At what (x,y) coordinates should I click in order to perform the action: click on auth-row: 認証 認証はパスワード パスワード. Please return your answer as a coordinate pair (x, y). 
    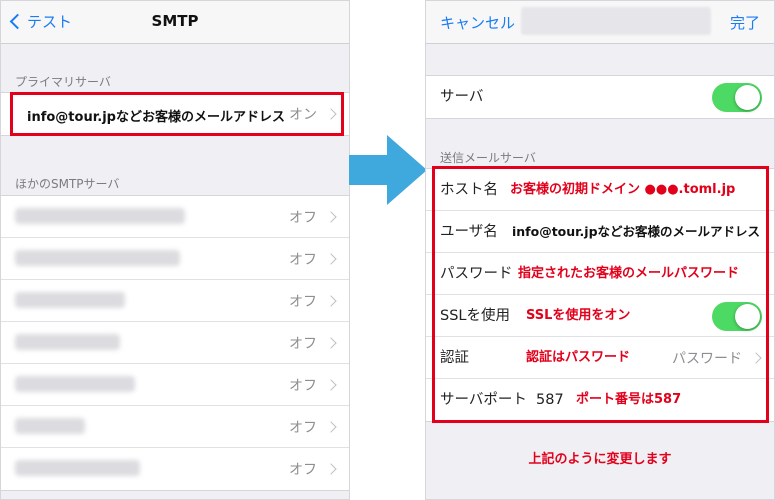
    Looking at the image, I should click on (600, 358).